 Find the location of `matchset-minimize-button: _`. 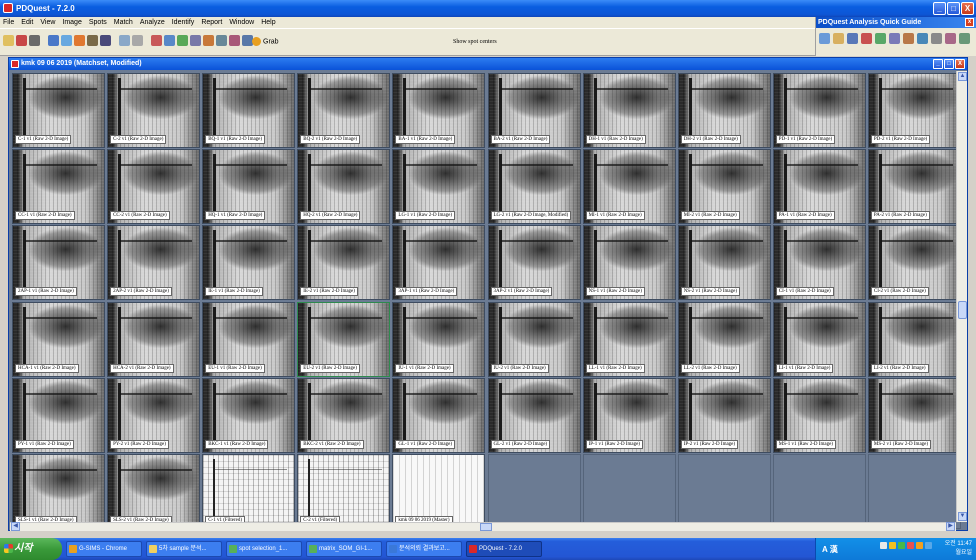

matchset-minimize-button: _ is located at coordinates (938, 64).